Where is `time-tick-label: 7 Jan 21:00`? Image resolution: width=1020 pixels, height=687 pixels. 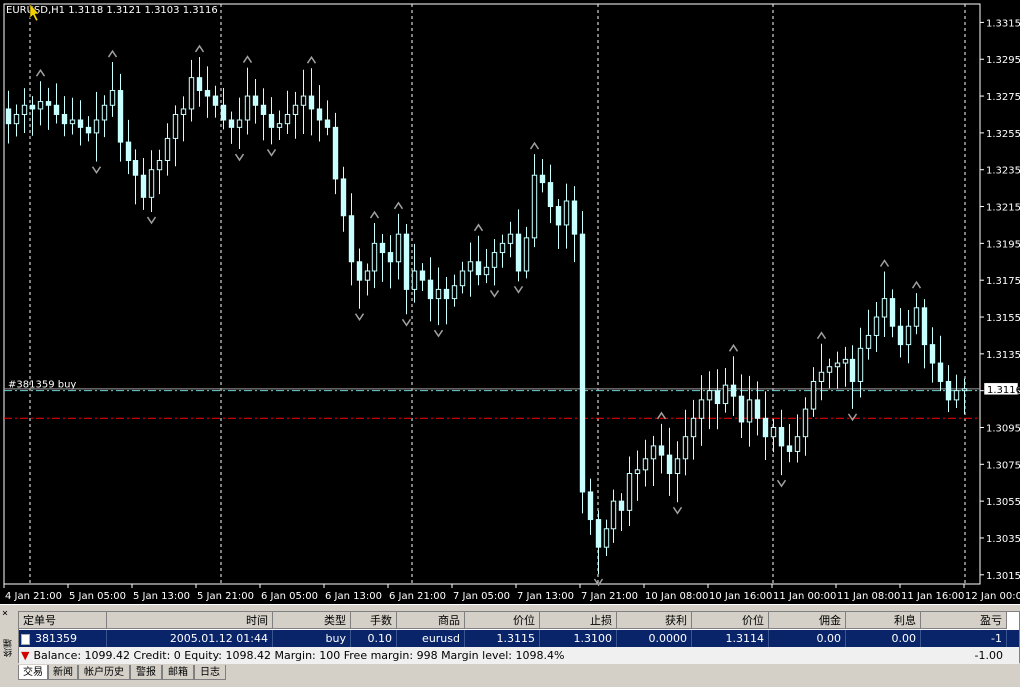 time-tick-label: 7 Jan 21:00 is located at coordinates (609, 596).